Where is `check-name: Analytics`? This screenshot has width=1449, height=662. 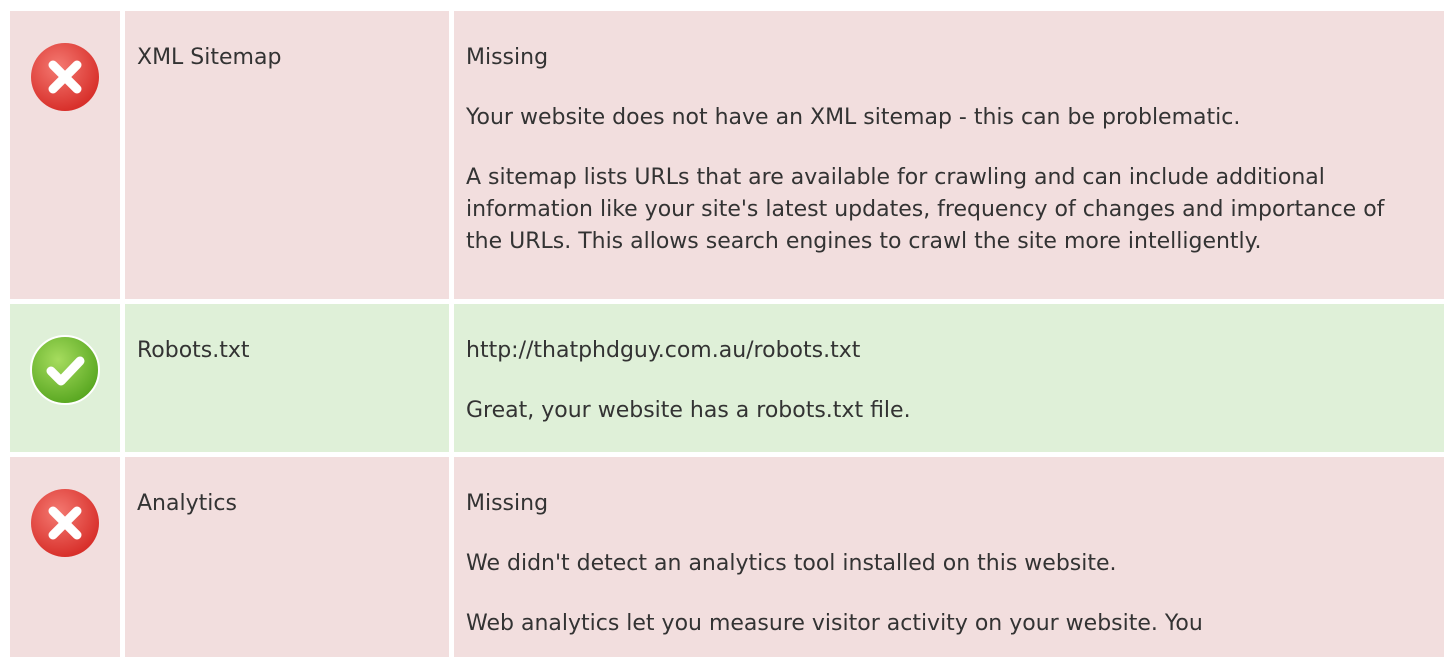 check-name: Analytics is located at coordinates (187, 503).